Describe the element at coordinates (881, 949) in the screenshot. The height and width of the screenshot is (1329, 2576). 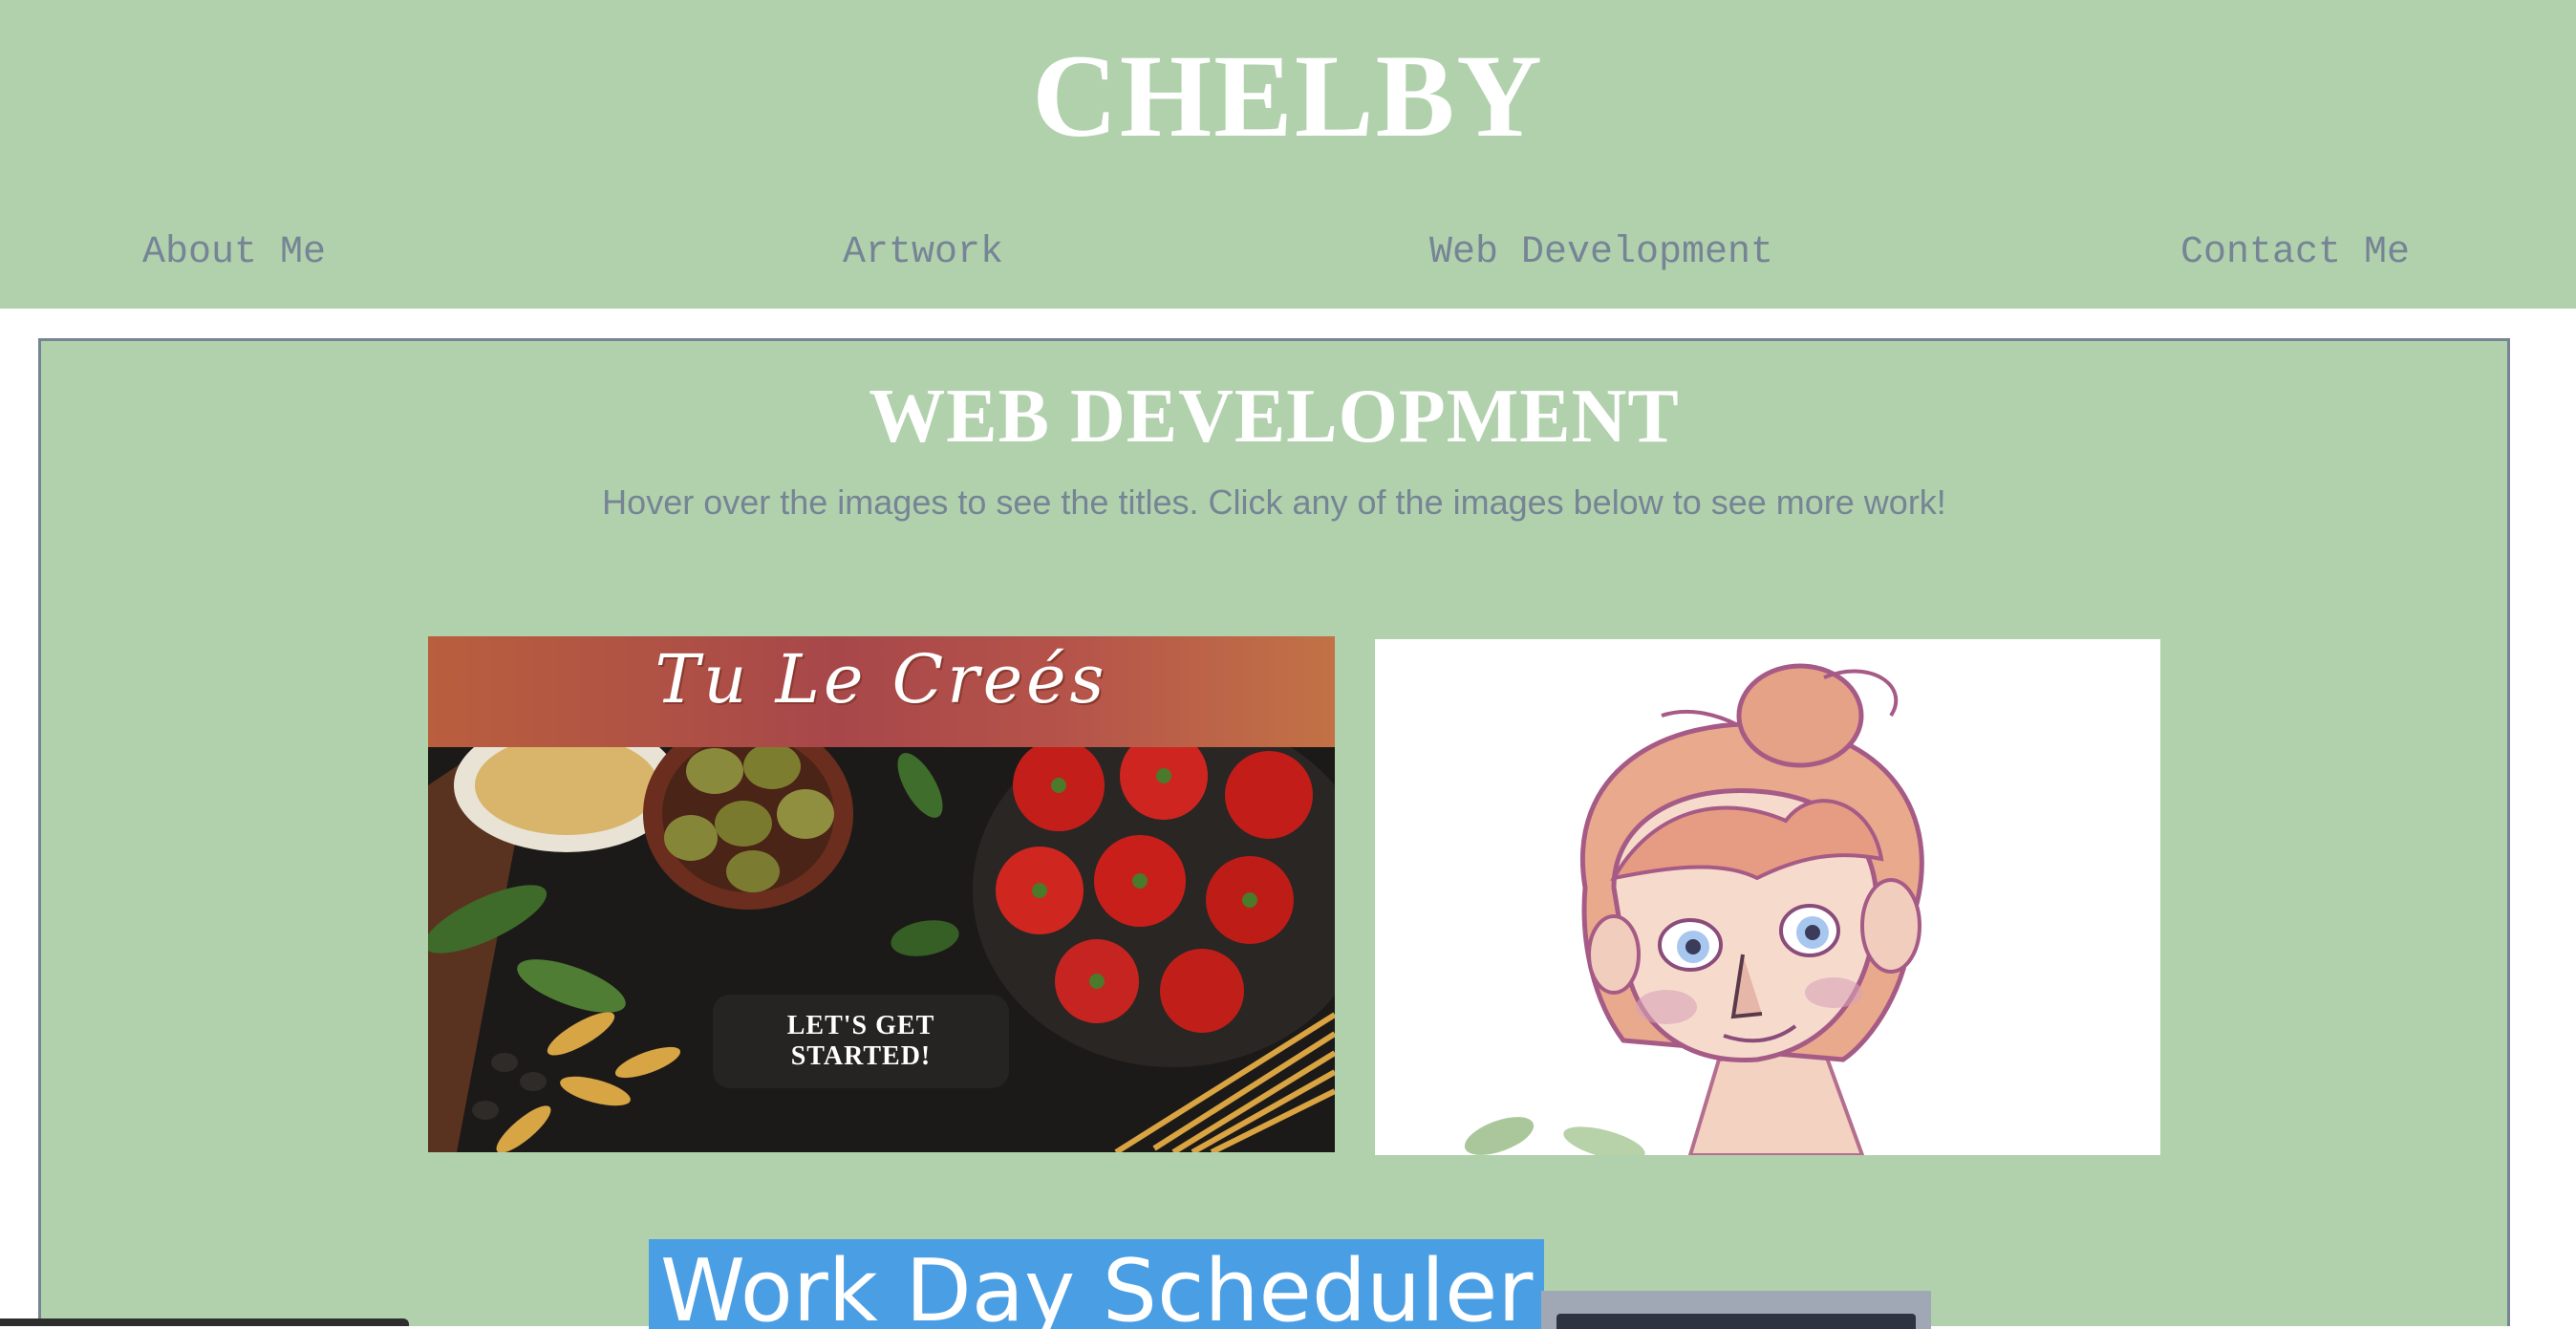
I see `food-photo-image` at that location.